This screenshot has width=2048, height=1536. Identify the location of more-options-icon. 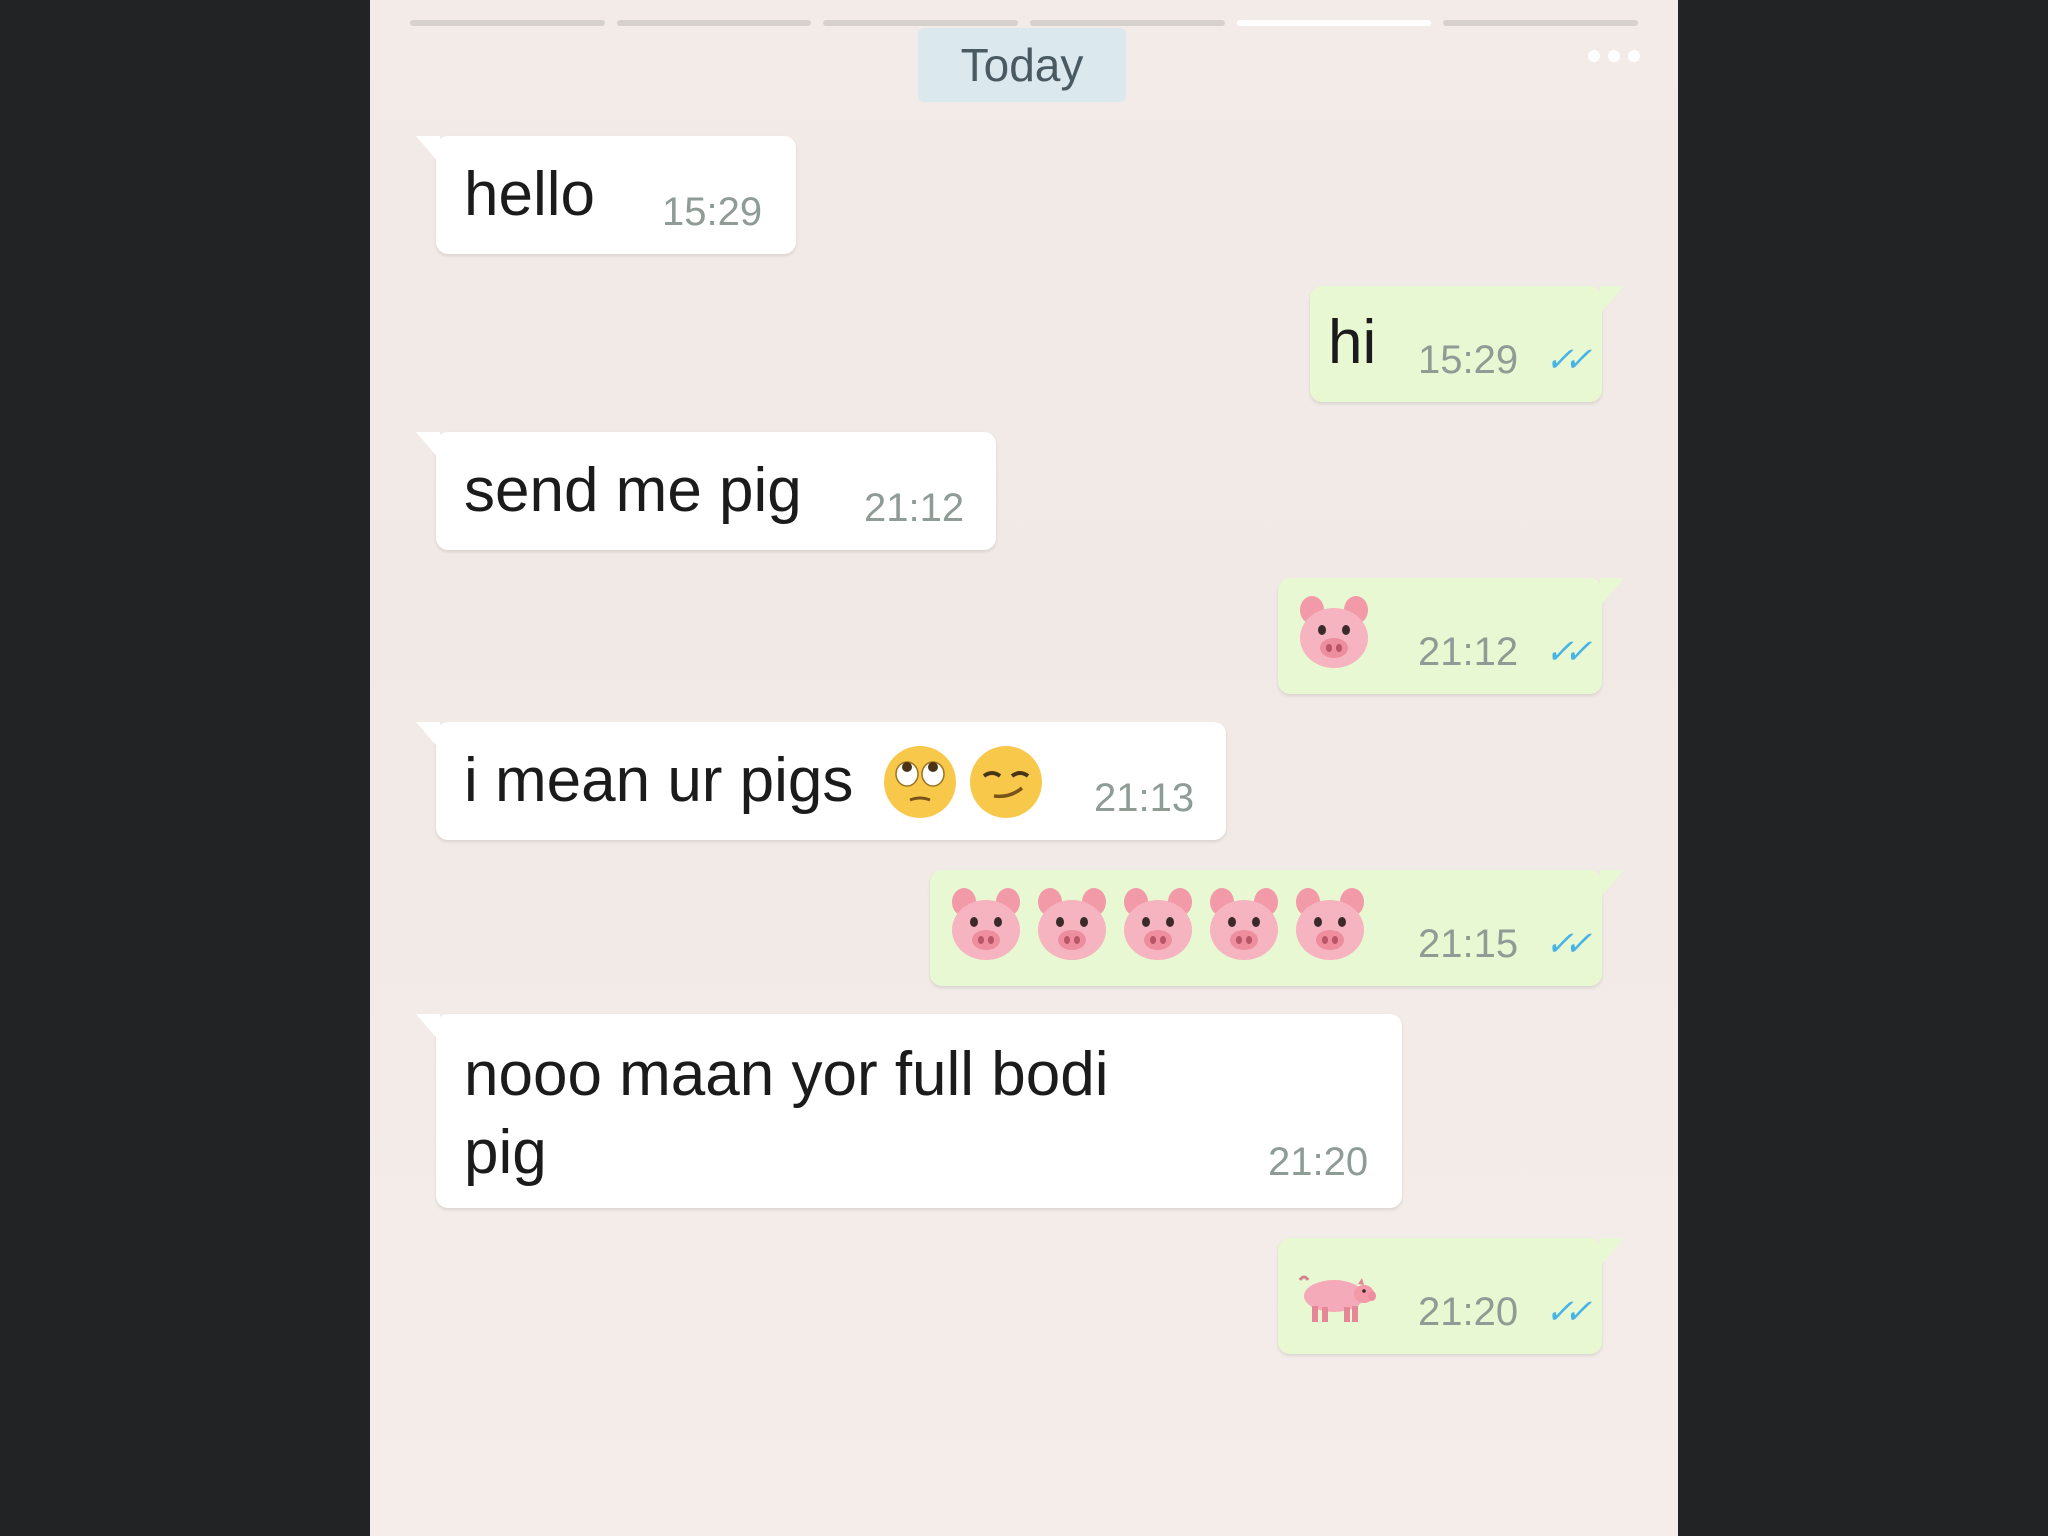
(1614, 56).